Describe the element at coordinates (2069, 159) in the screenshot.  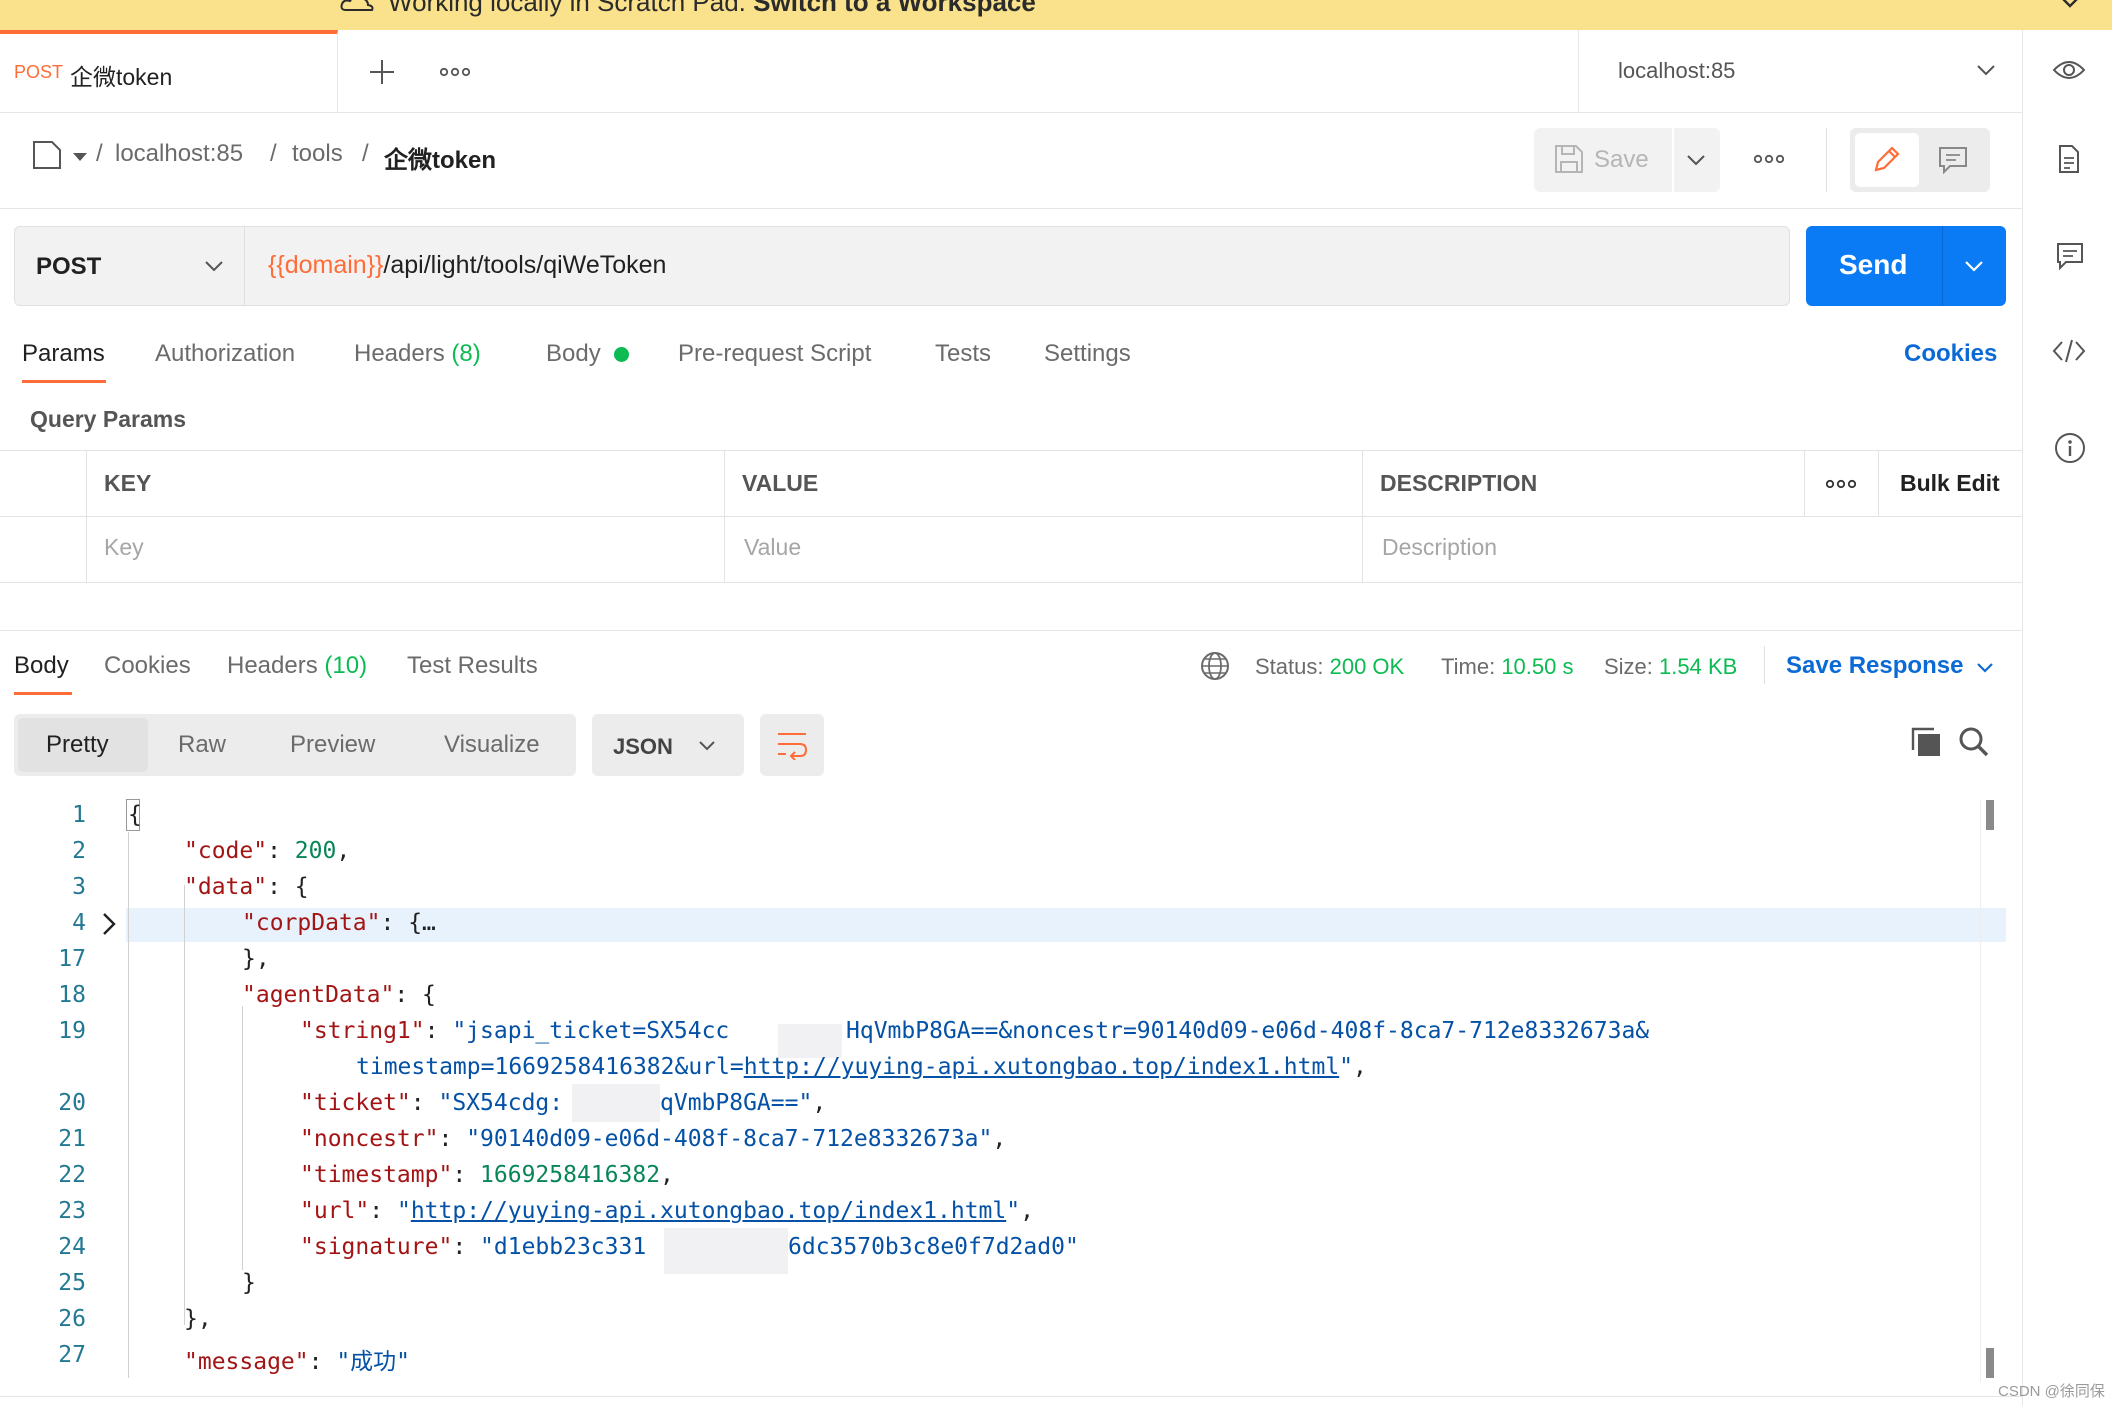
I see `documentation-icon` at that location.